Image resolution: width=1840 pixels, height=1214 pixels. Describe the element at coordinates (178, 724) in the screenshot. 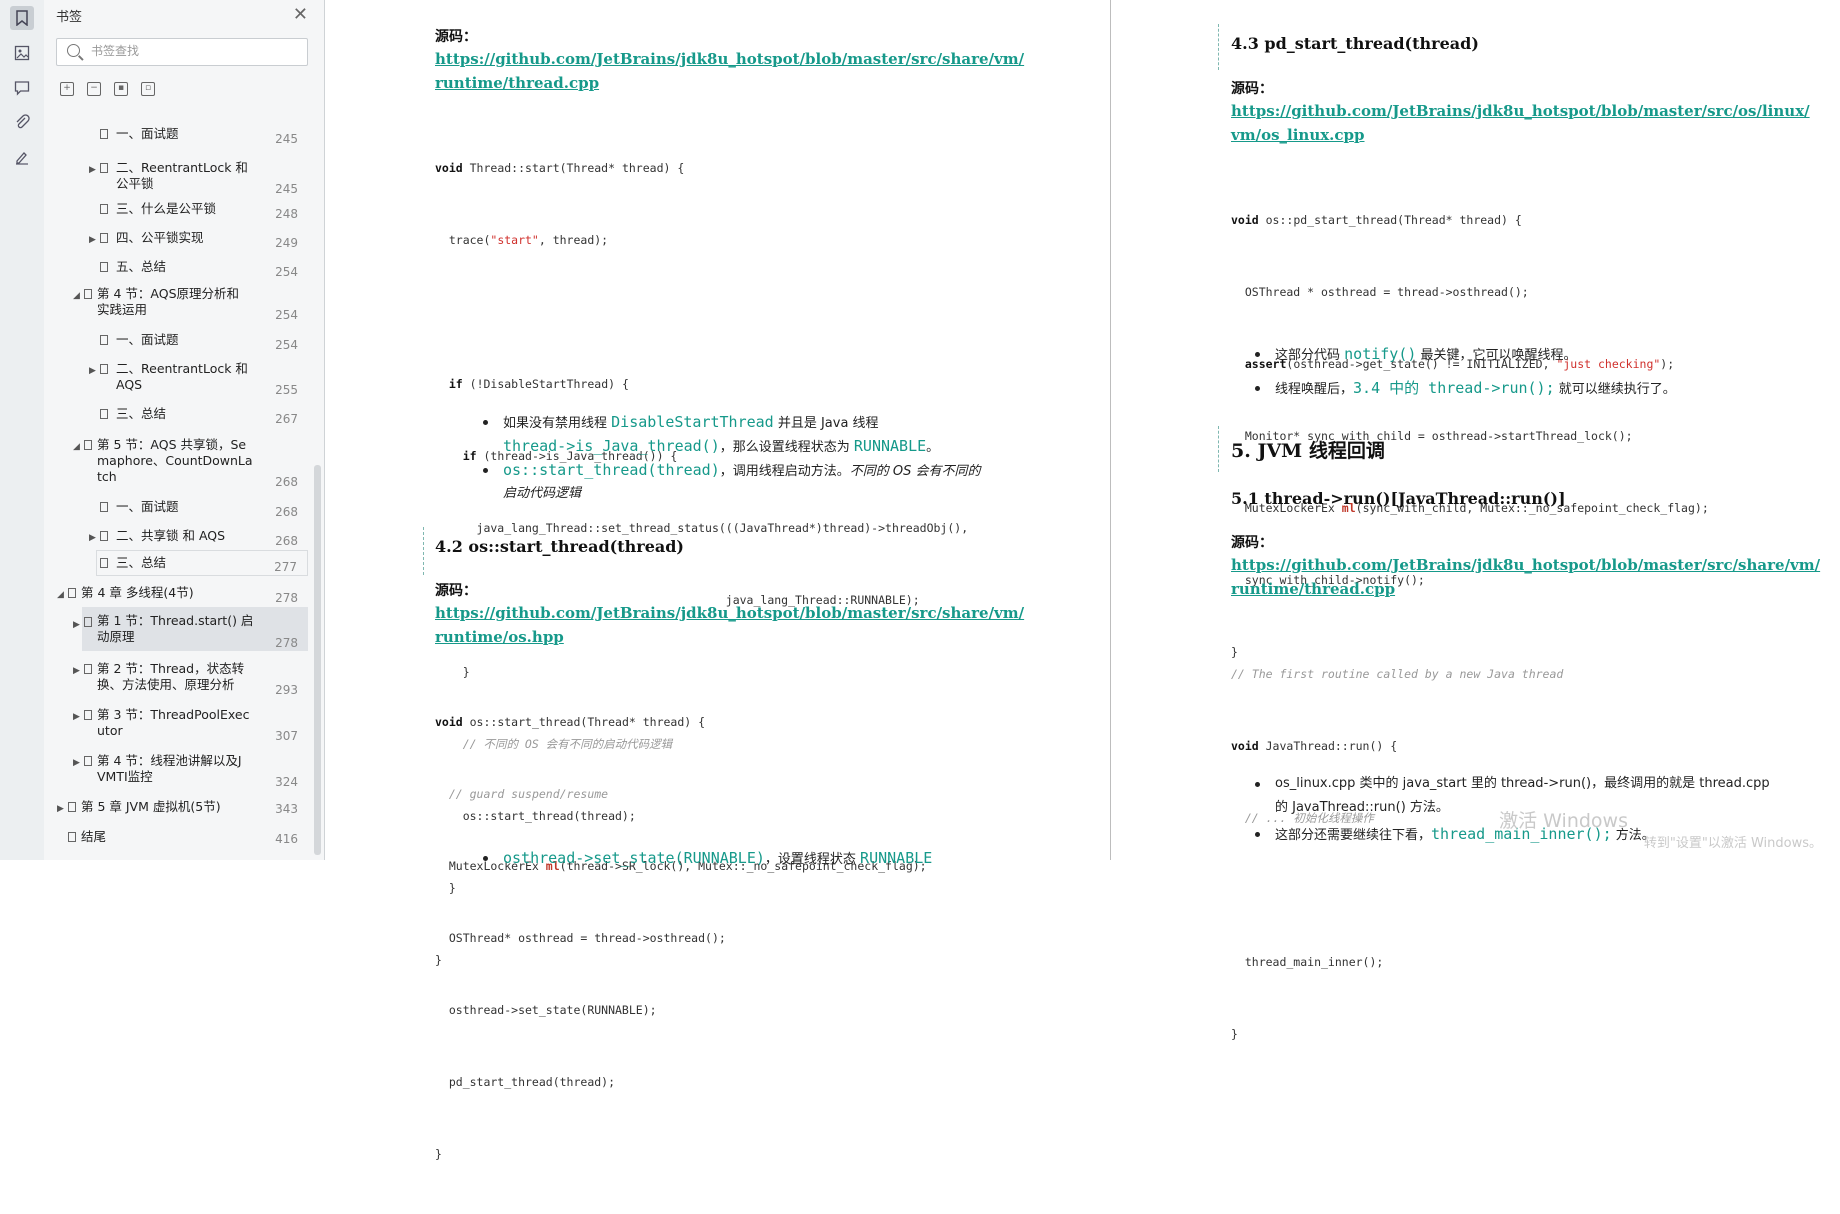

I see `tree-item: ▶ 第 3 节：ThreadPoolExec utor 307` at that location.